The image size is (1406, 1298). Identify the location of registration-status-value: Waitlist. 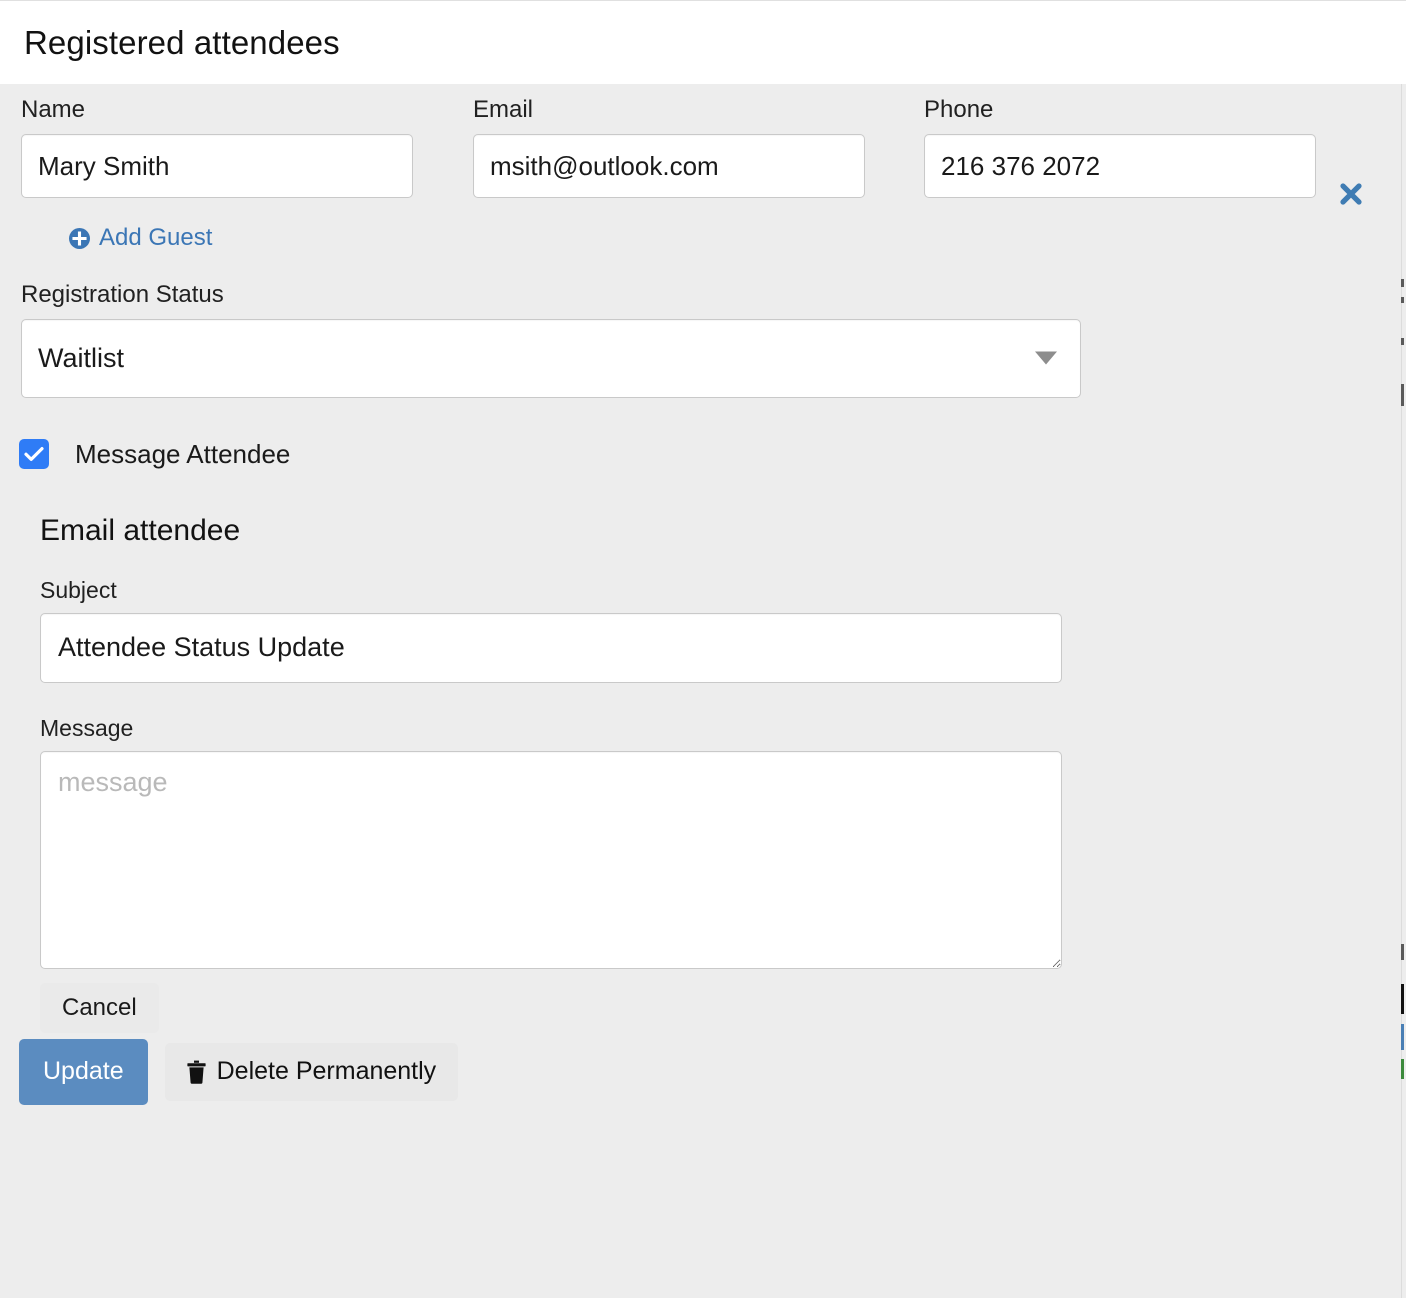
(81, 357).